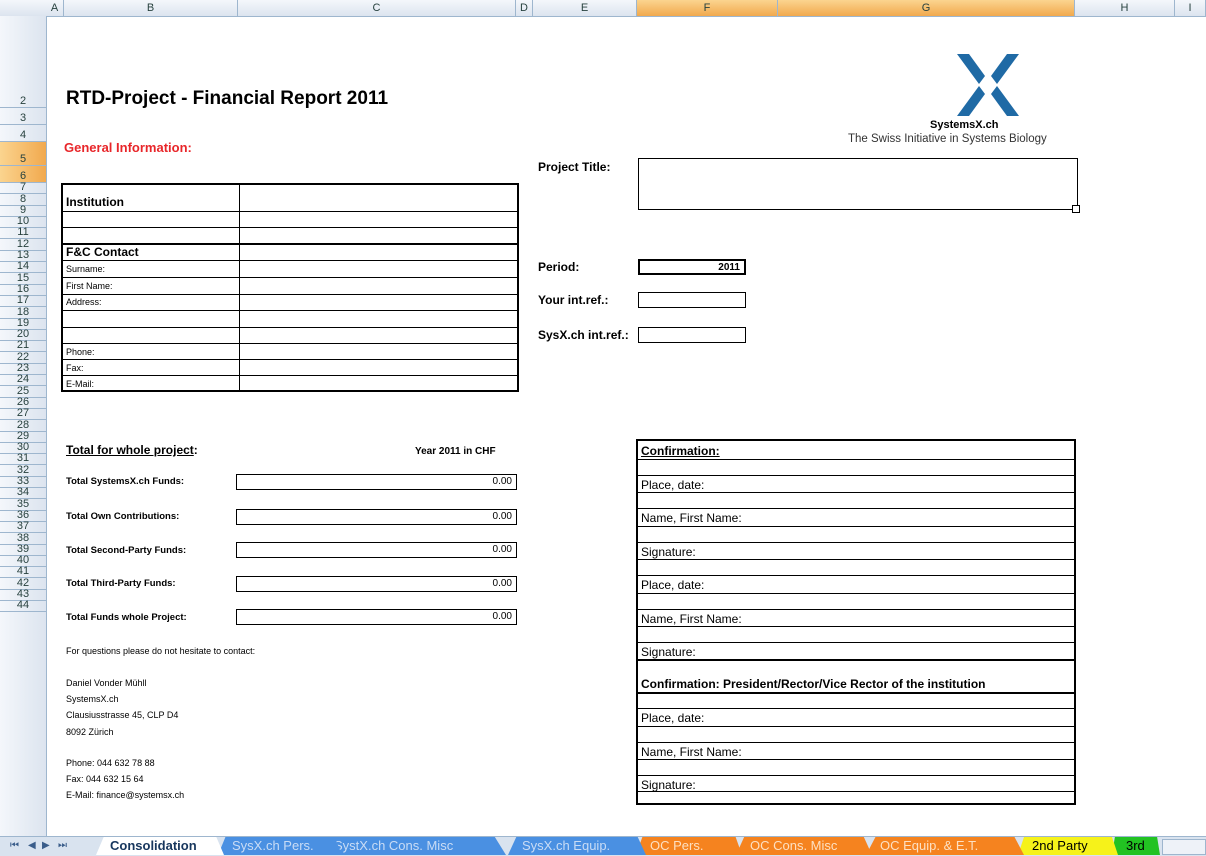  Describe the element at coordinates (32, 845) in the screenshot. I see `prev-sheet-icon: ◀` at that location.